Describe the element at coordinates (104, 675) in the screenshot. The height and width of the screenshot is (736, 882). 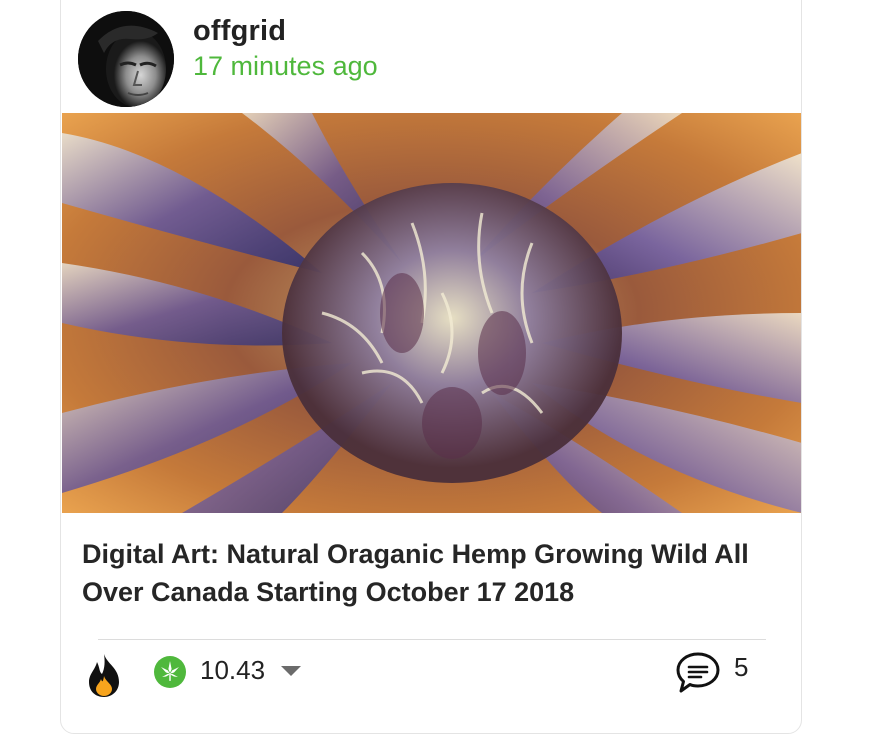
I see `fire-icon` at that location.